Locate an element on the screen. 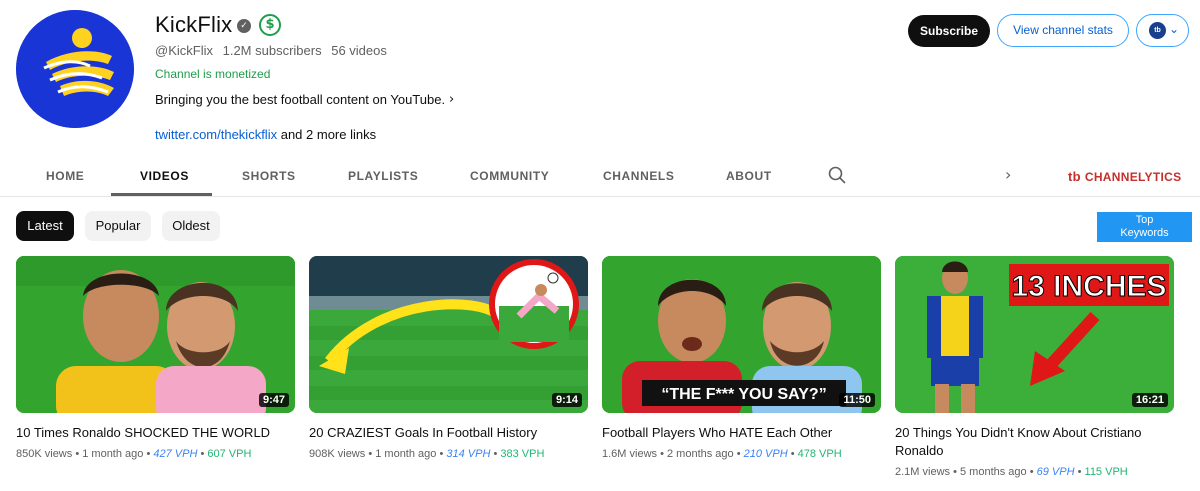  tabs-scroll-right-icon: › is located at coordinates (1008, 174).